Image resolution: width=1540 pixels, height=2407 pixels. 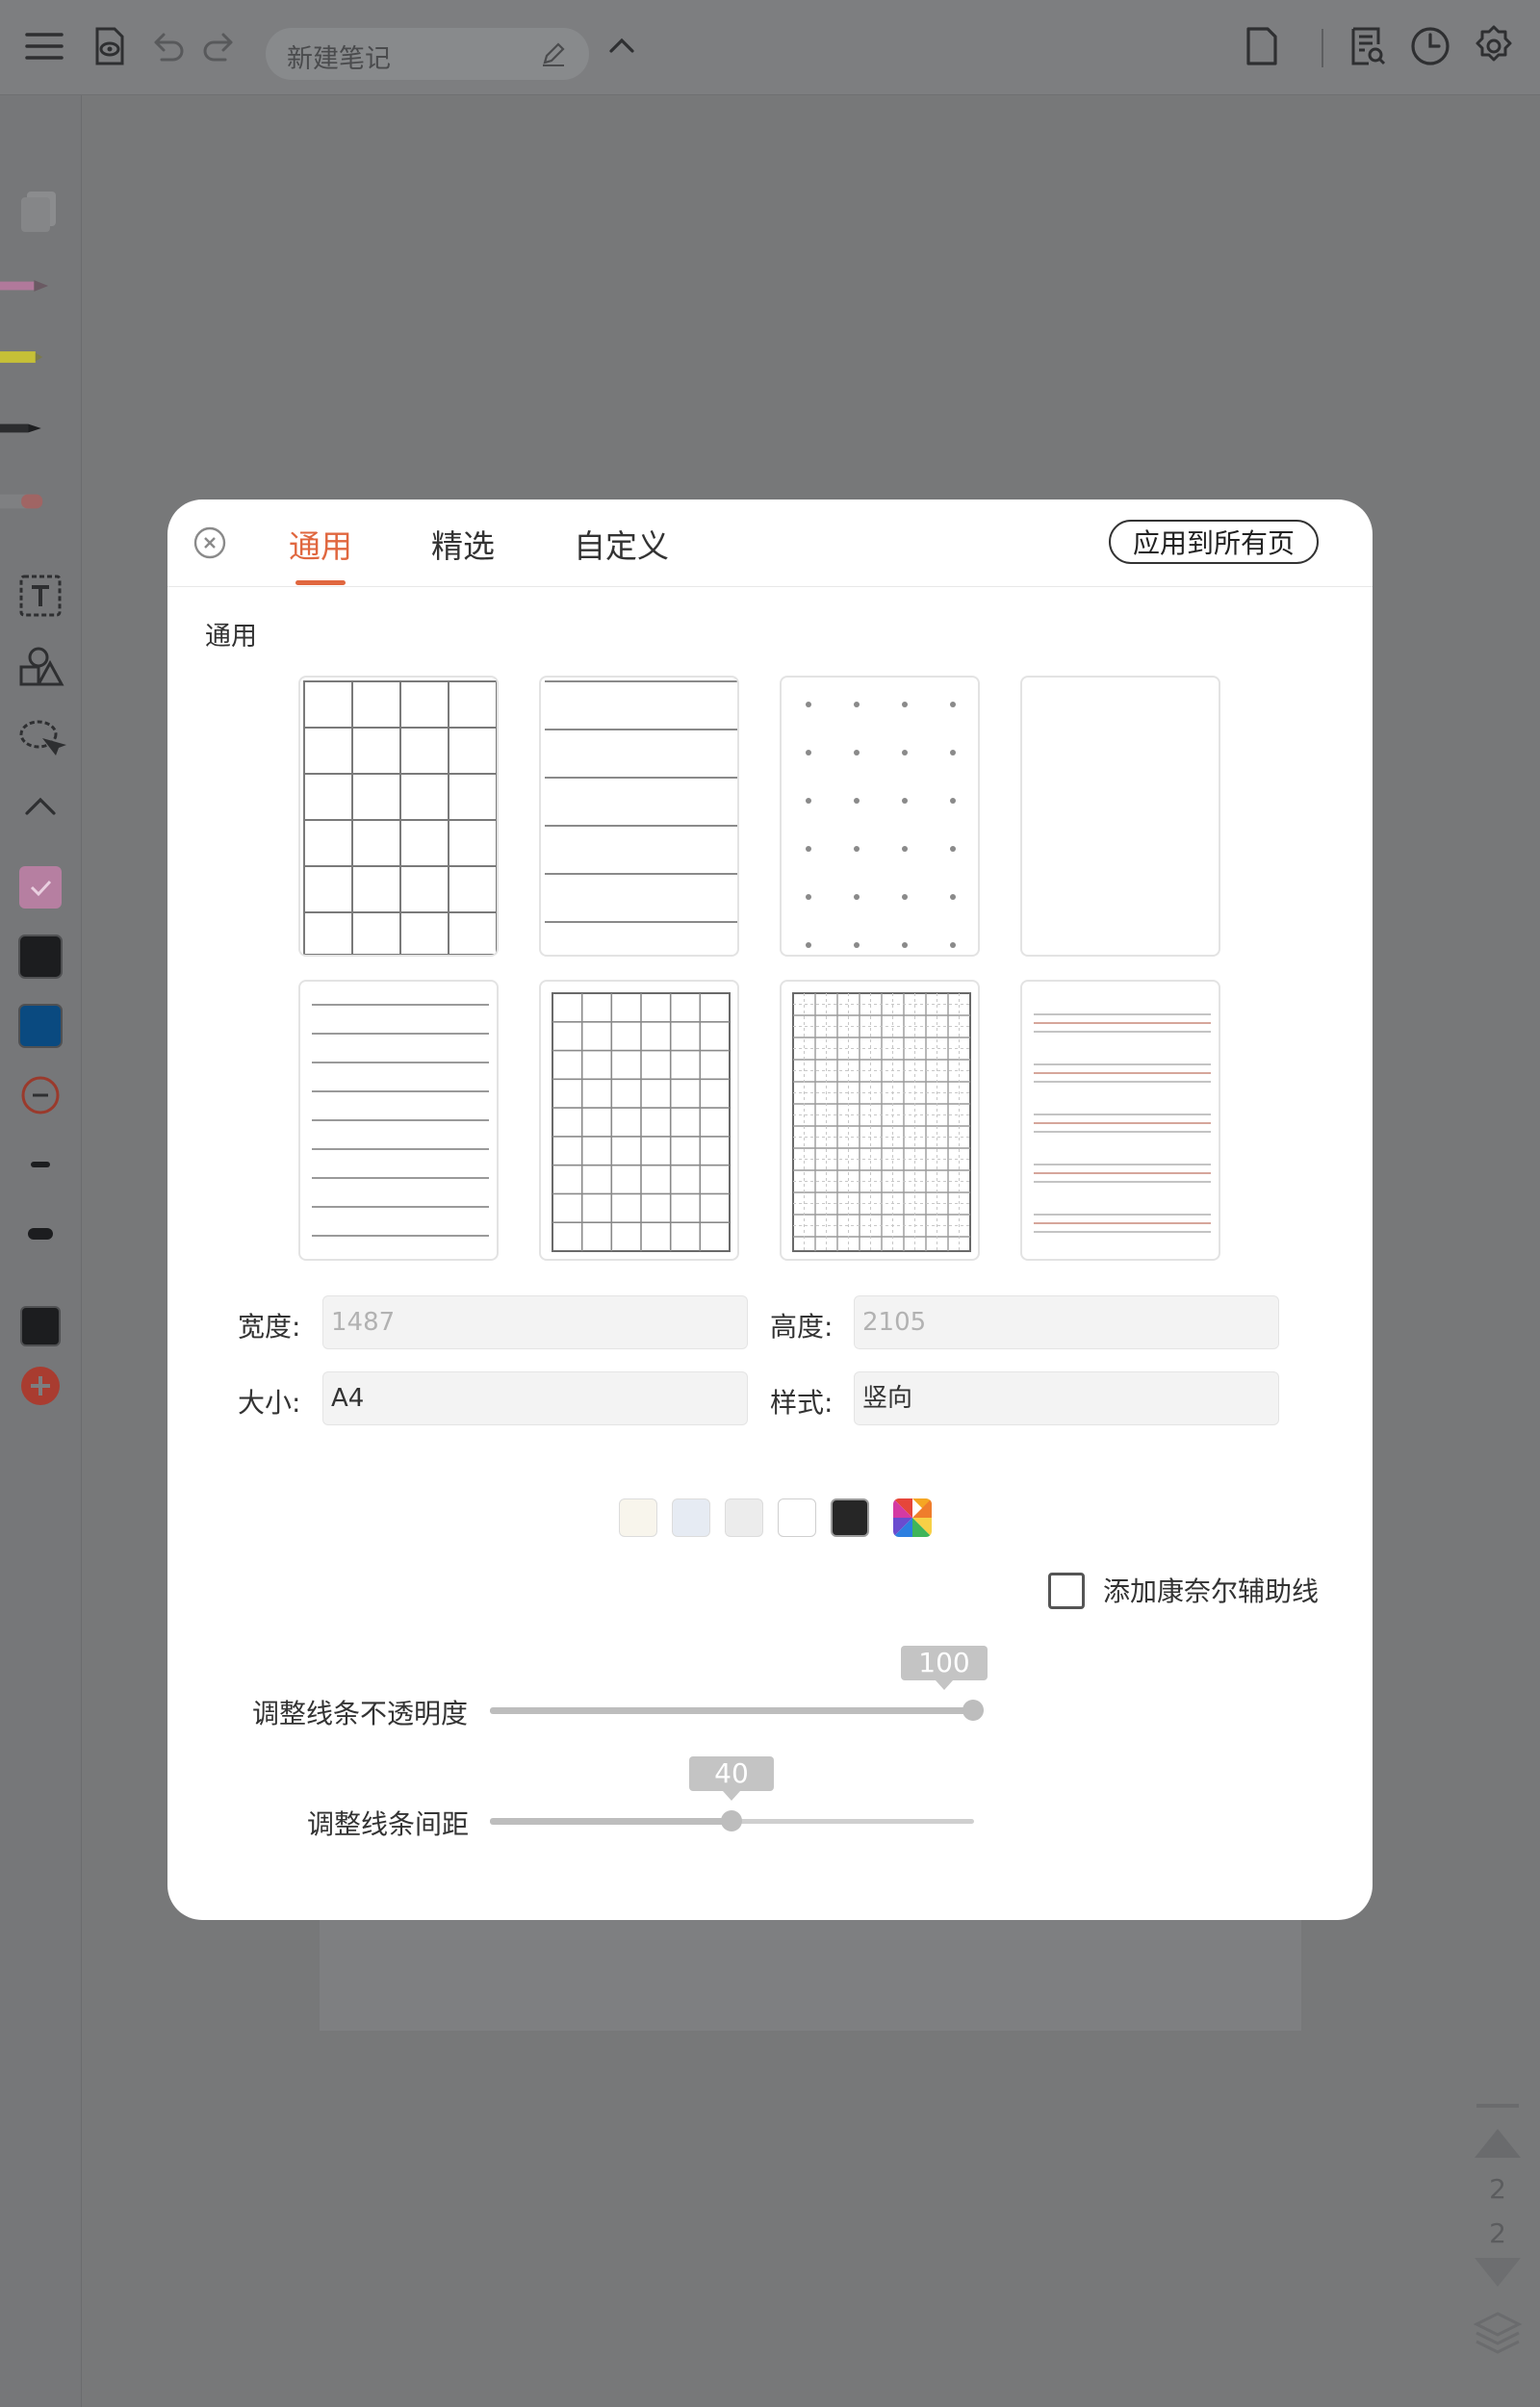 What do you see at coordinates (611, 1821) in the screenshot?
I see `spacing-slider-fill` at bounding box center [611, 1821].